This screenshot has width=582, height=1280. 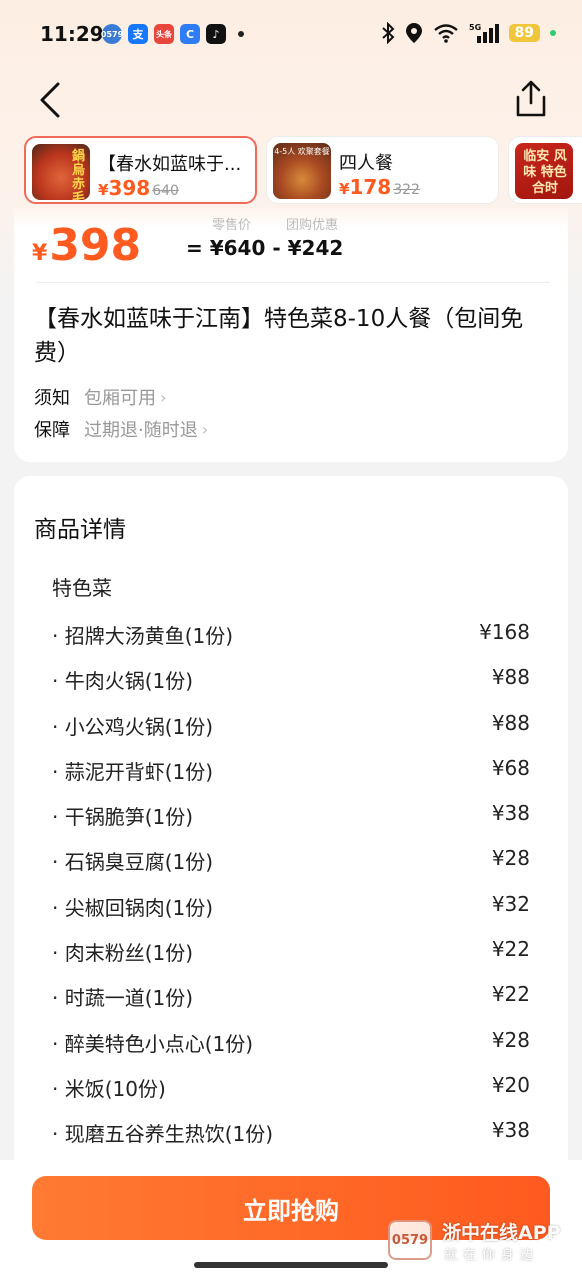 I want to click on list-item: · 肉末粉丝(1份) ¥22, so click(x=291, y=951).